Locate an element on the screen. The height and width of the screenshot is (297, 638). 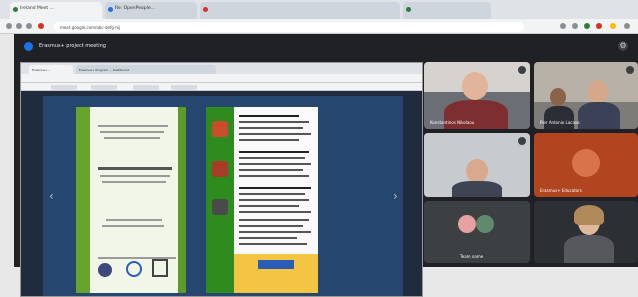
reload-icon is located at coordinates (29, 26).